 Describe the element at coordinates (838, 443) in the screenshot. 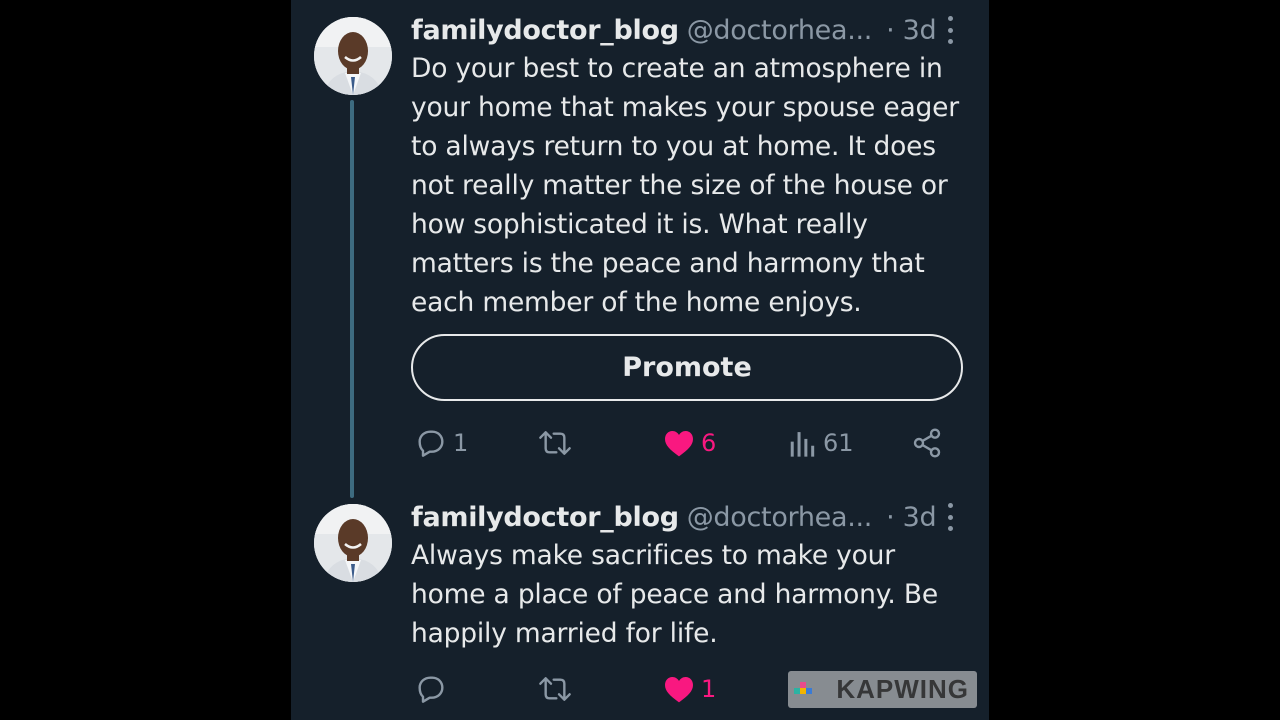

I see `views-count: 61` at that location.